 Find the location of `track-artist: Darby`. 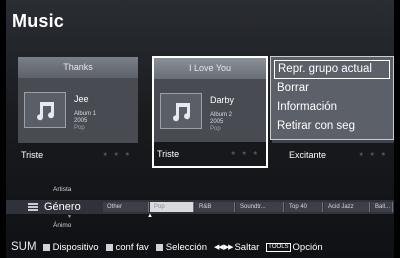

track-artist: Darby is located at coordinates (222, 100).